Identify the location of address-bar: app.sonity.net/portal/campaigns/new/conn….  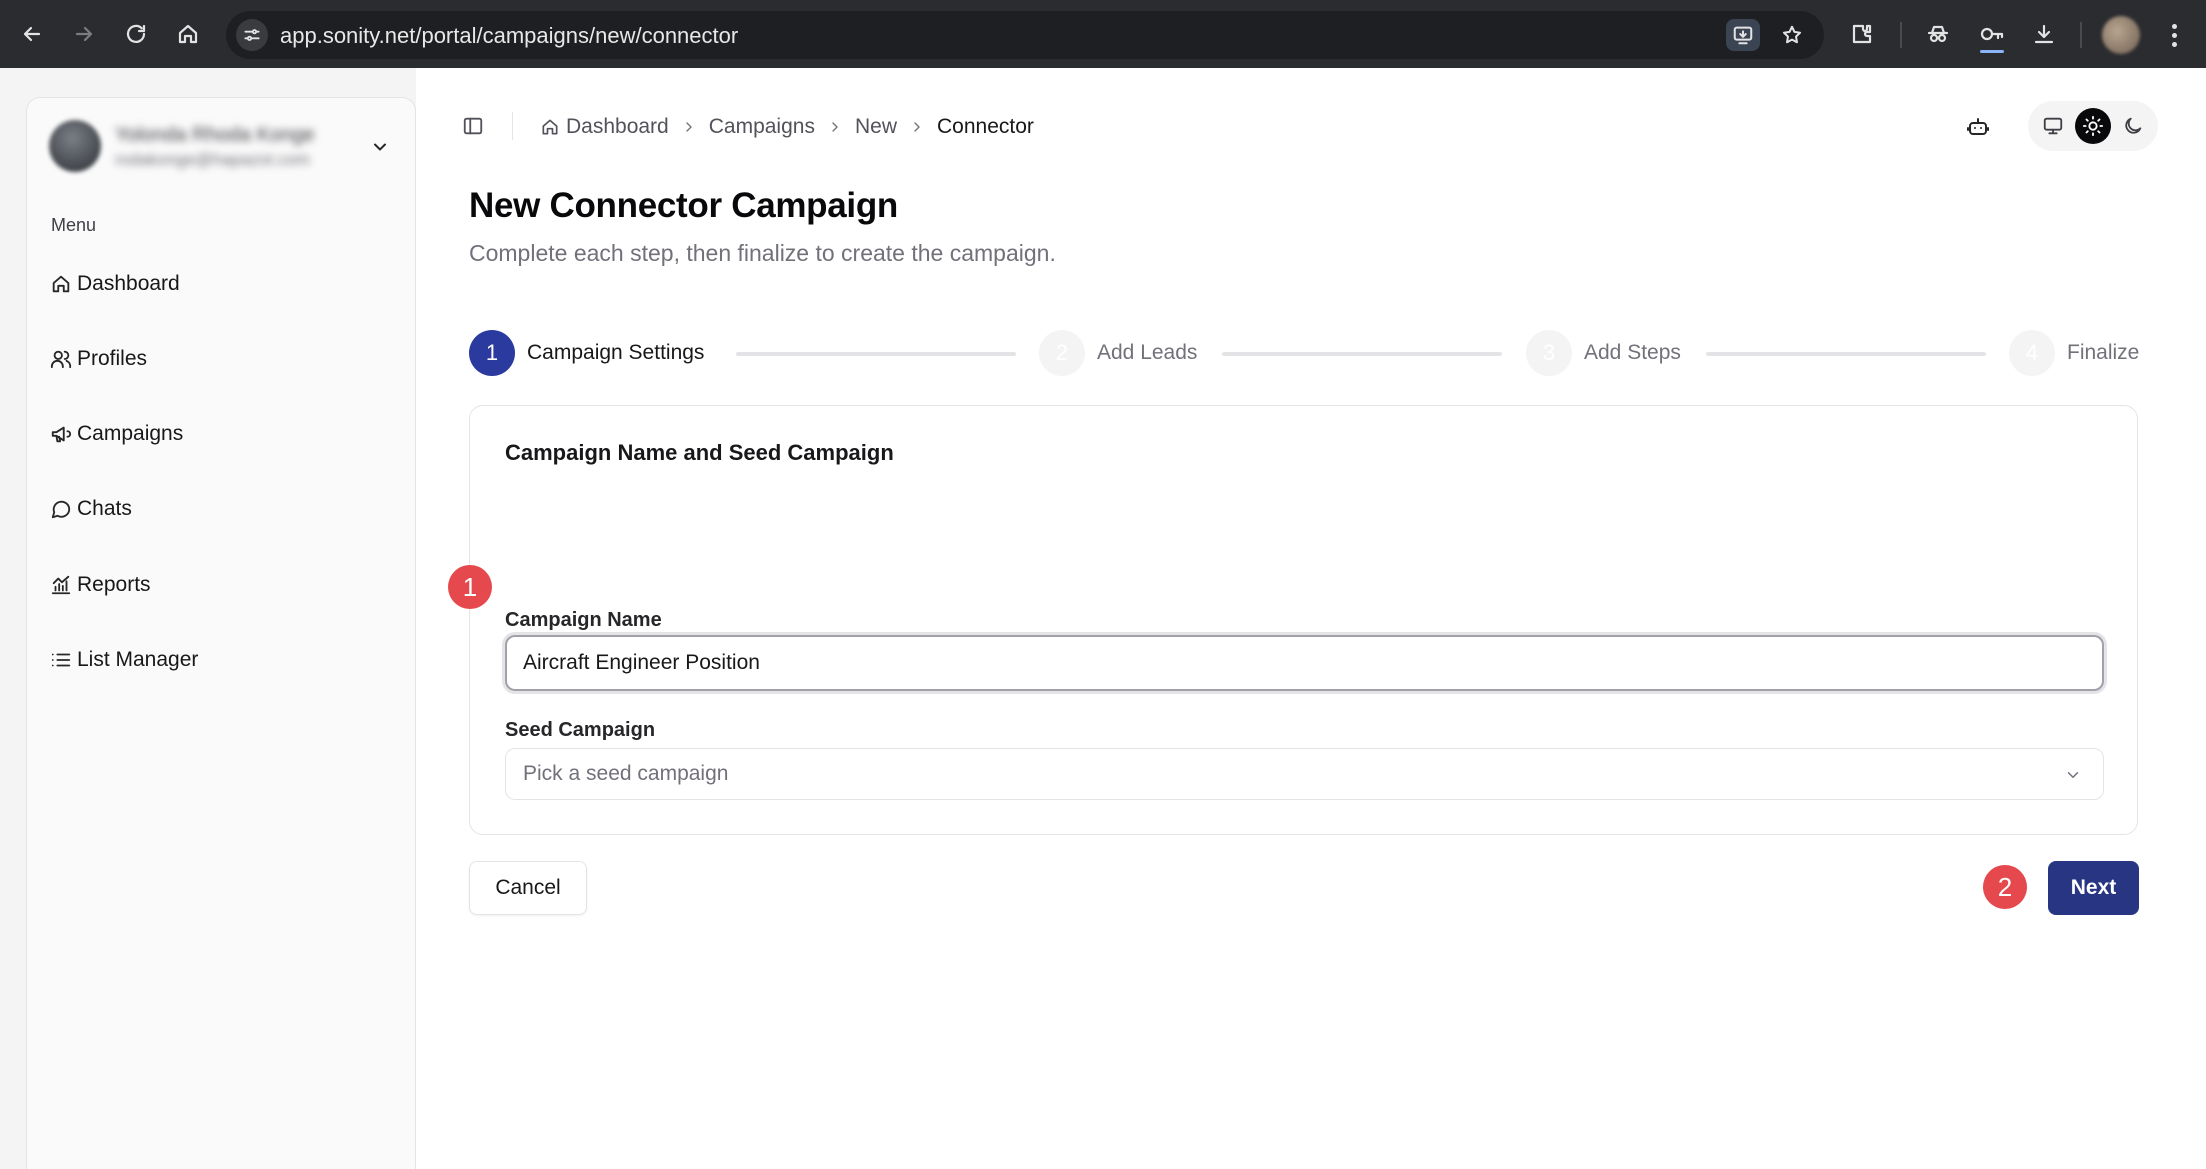
(1025, 35).